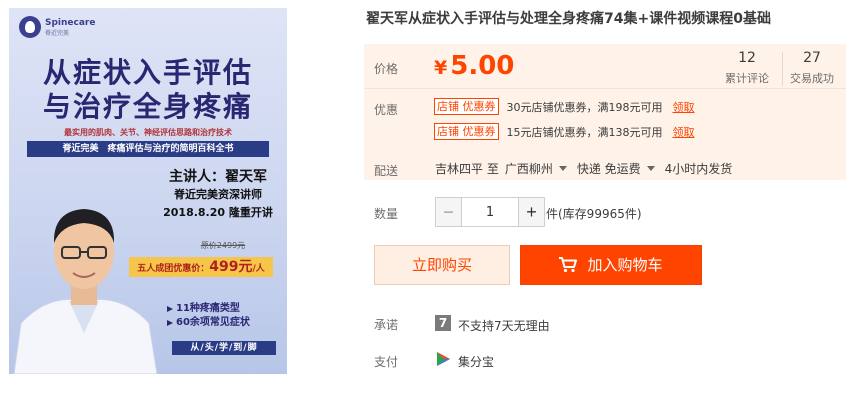 This screenshot has height=397, width=854. What do you see at coordinates (443, 359) in the screenshot?
I see `jifenbao-icon` at bounding box center [443, 359].